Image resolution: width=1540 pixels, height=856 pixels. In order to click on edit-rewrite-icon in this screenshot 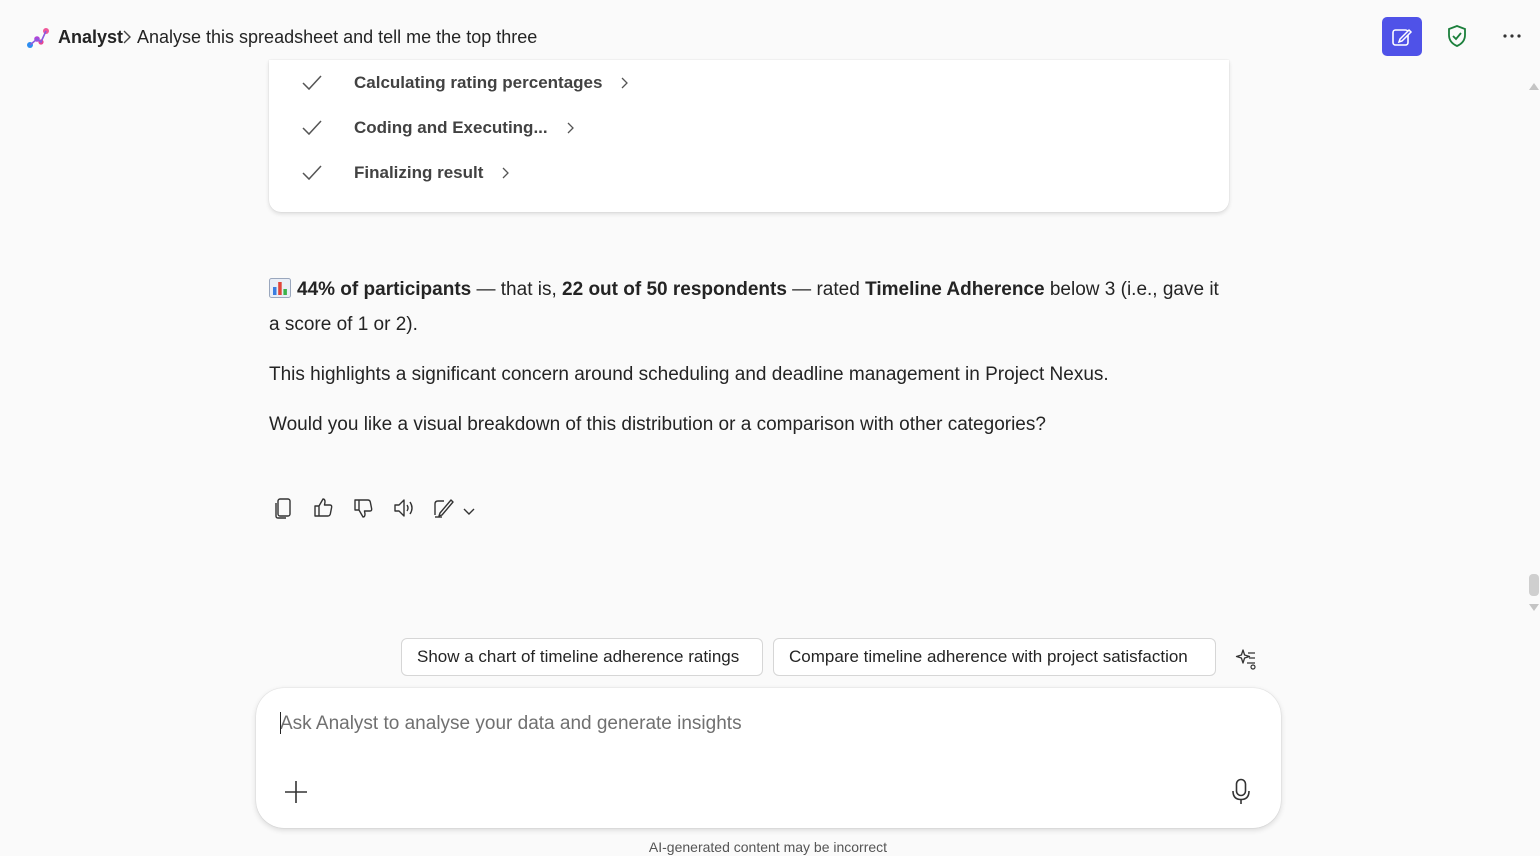, I will do `click(444, 508)`.